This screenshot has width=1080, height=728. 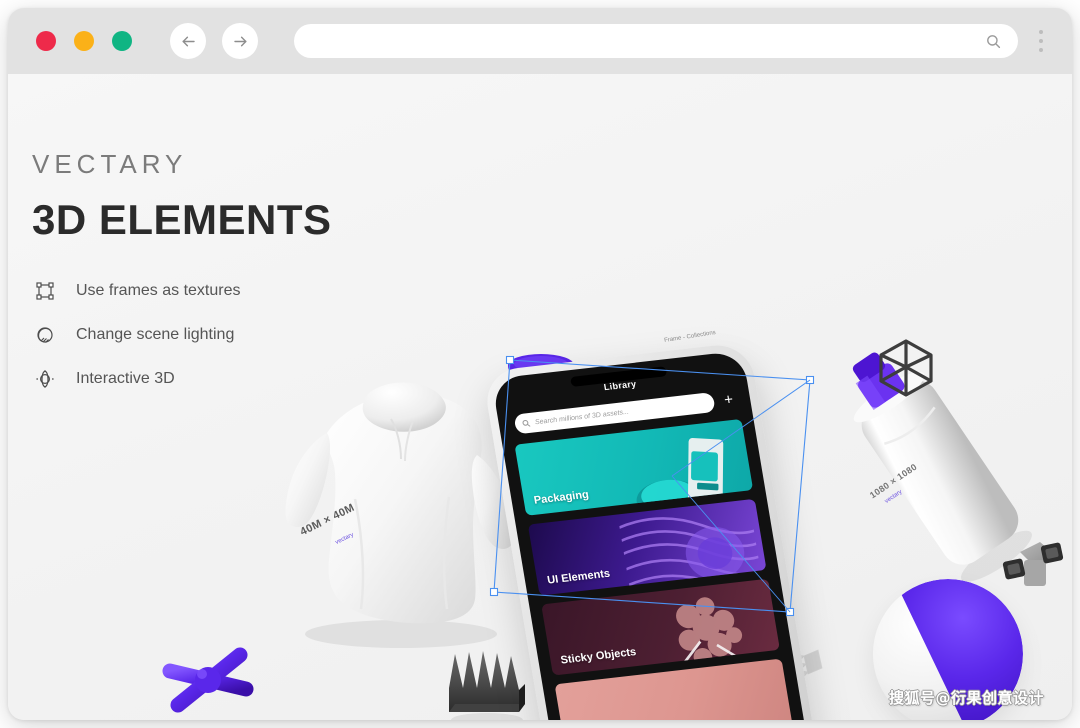 What do you see at coordinates (1034, 569) in the screenshot?
I see `object-dark-clamp` at bounding box center [1034, 569].